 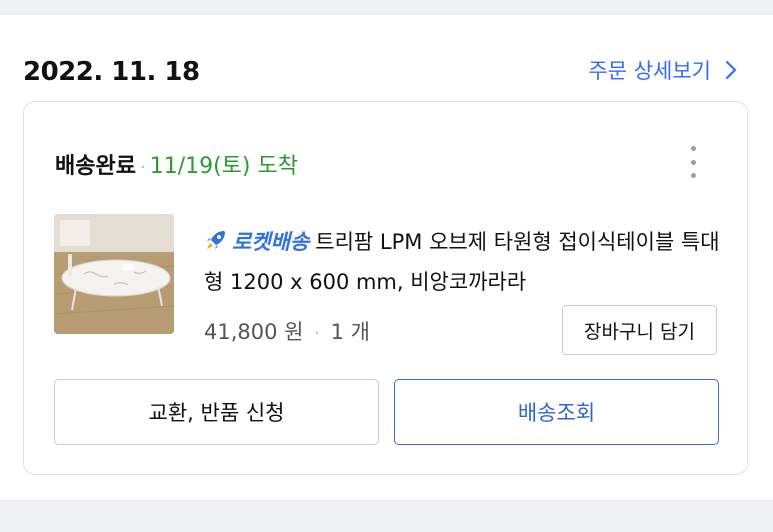 I want to click on rocket-delivery-label: 로켓배송, so click(x=271, y=242).